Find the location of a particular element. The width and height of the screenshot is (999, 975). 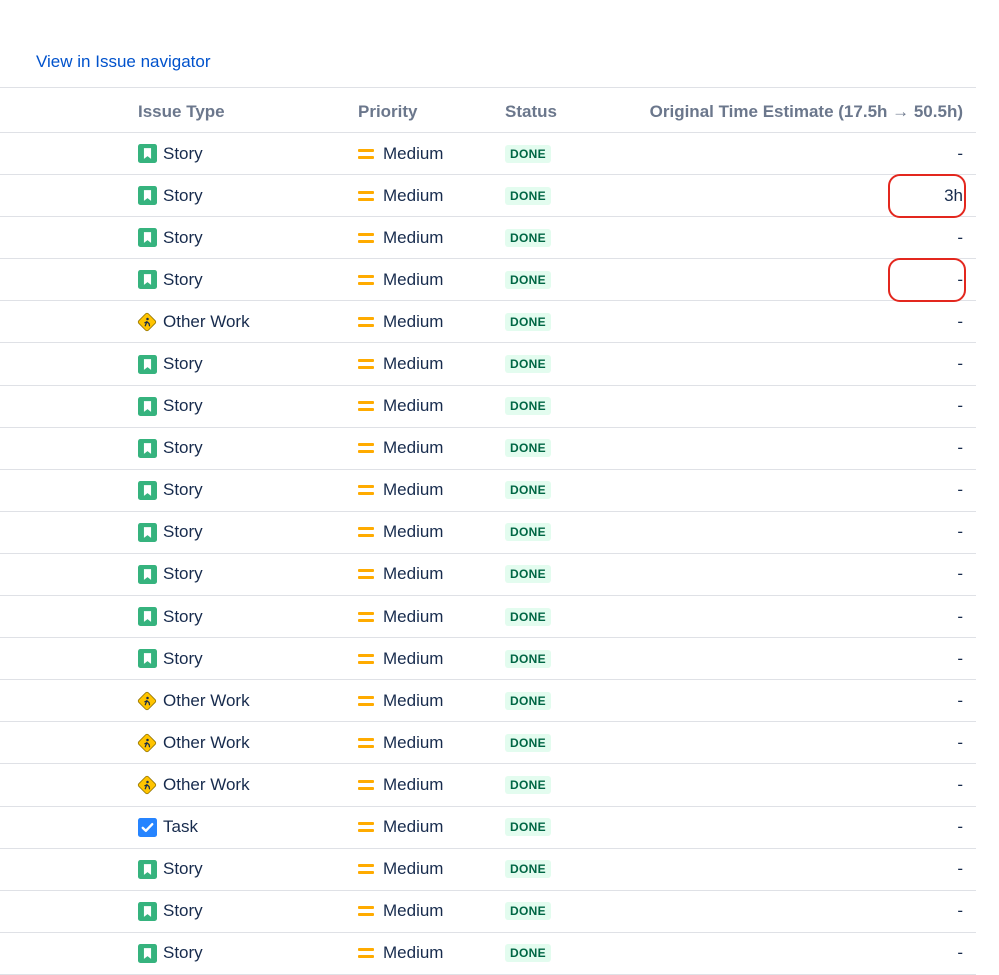

table-row: Story Medium DONE 3h is located at coordinates (488, 196).